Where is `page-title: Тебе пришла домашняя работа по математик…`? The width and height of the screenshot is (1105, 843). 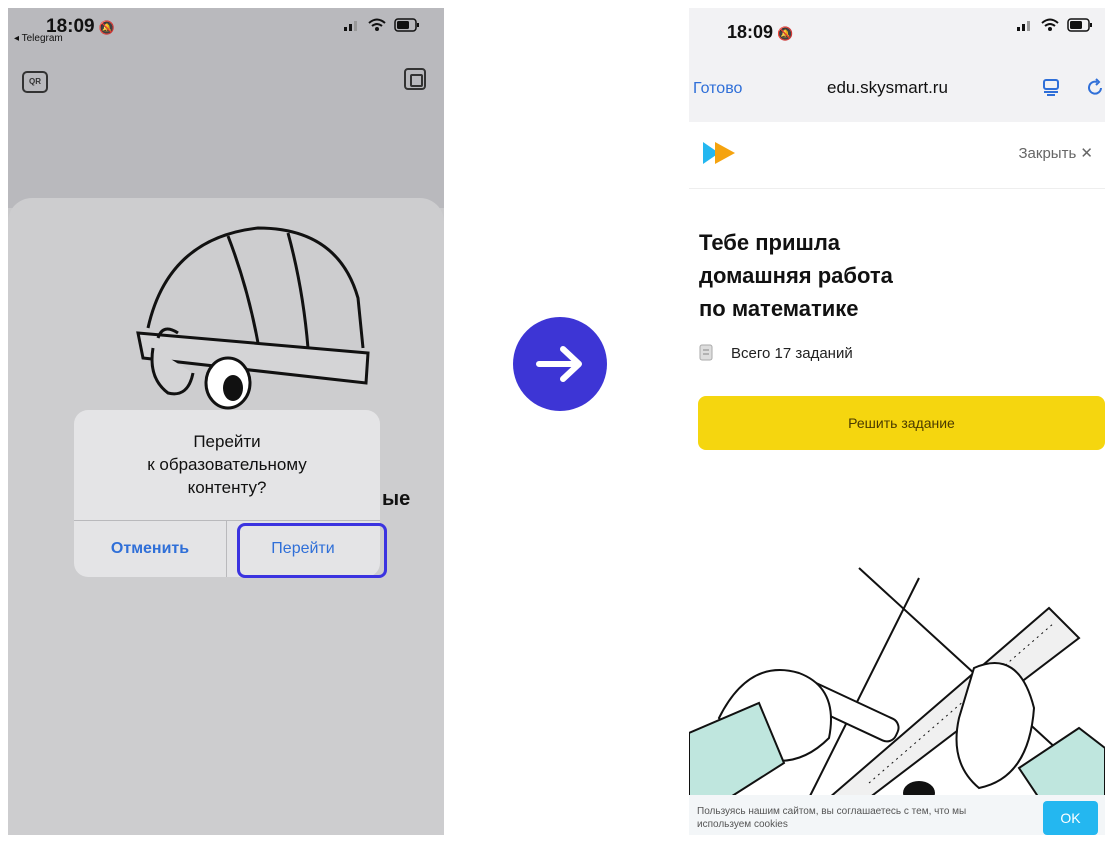
page-title: Тебе пришла домашняя работа по математик… is located at coordinates (889, 275).